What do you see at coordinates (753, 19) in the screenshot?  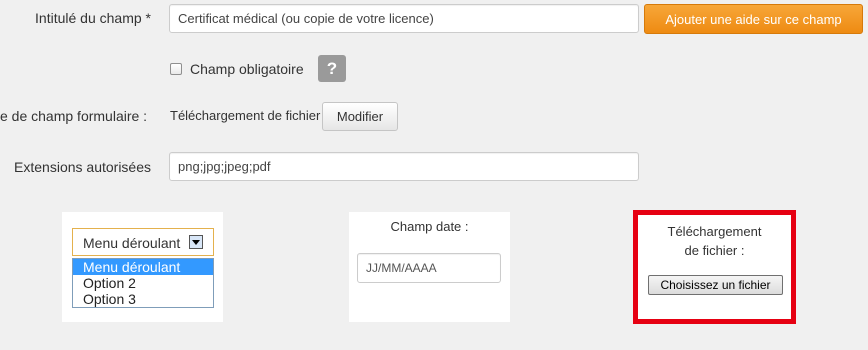 I see `add-help-button: Ajouter une aide sur ce champ` at bounding box center [753, 19].